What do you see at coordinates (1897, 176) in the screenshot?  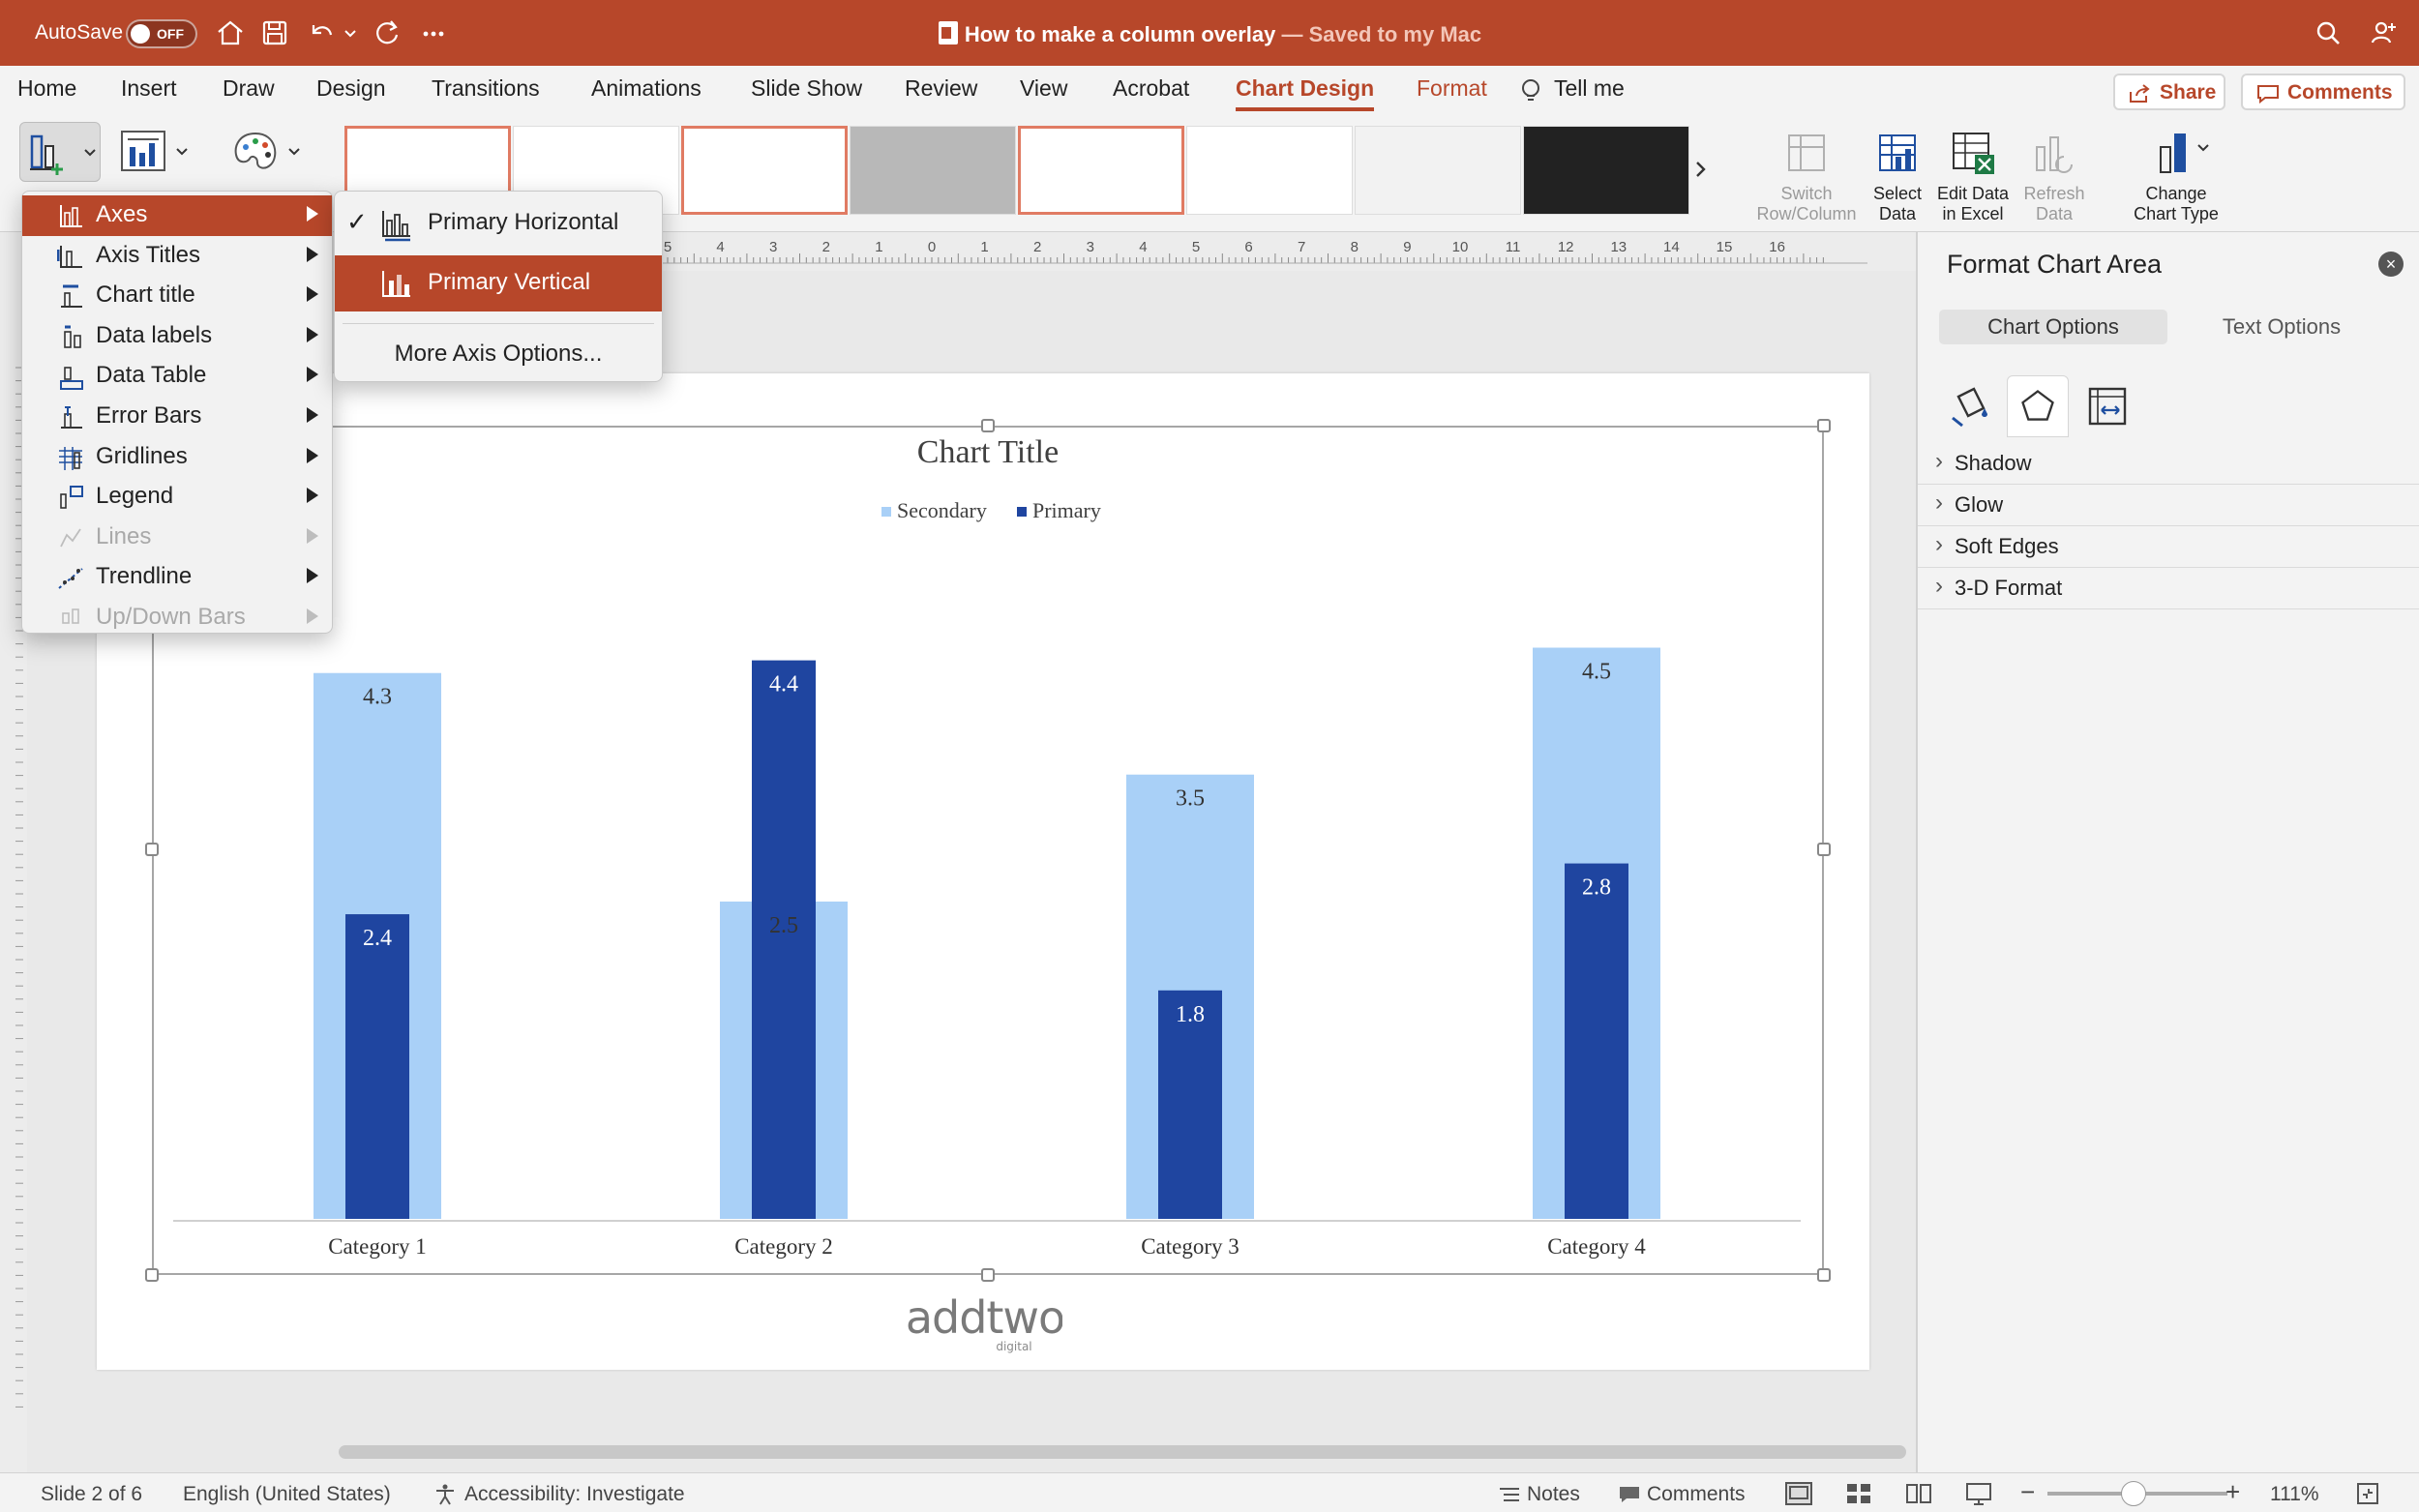 I see `select-data-button: Select Data` at bounding box center [1897, 176].